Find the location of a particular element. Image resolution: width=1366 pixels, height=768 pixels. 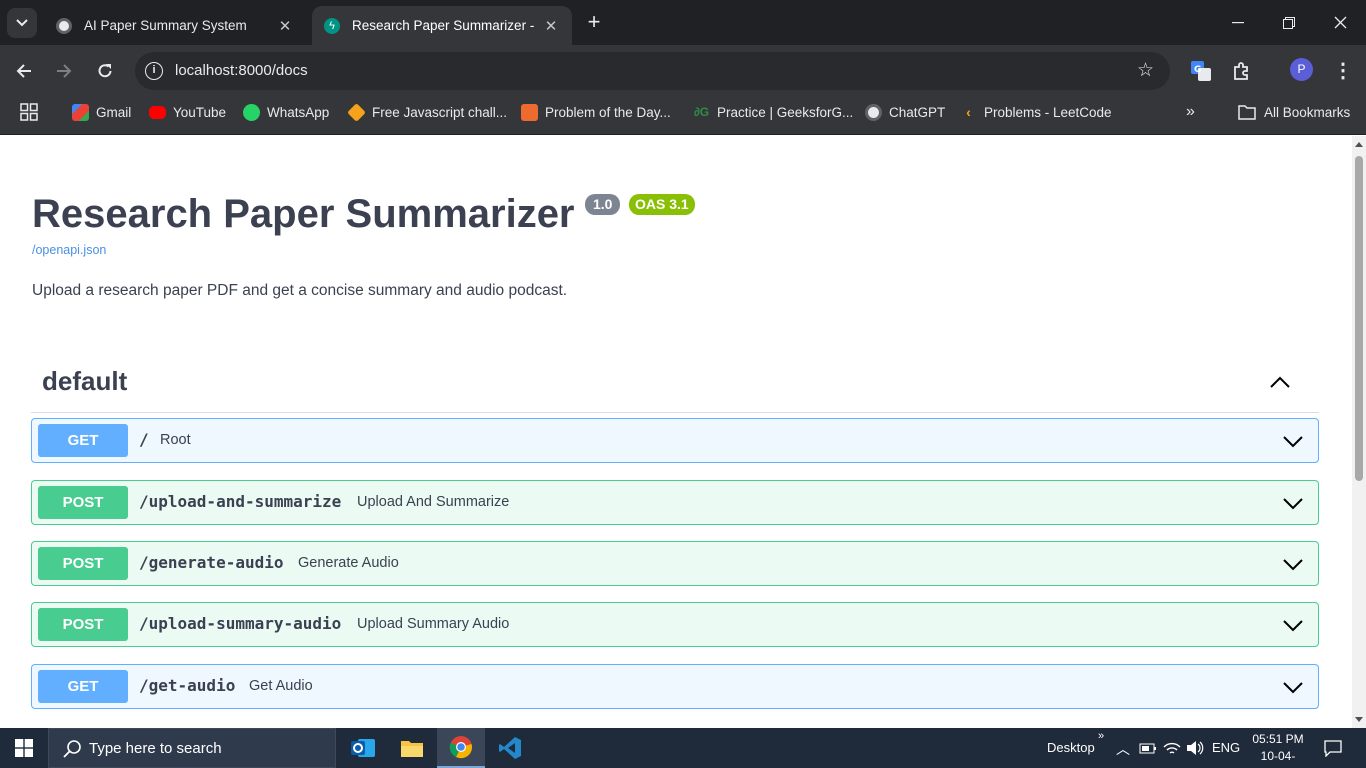

restore-icon is located at coordinates (1289, 22).